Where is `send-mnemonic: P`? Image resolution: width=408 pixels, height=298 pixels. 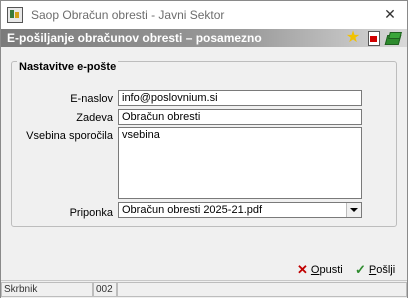
send-mnemonic: P is located at coordinates (372, 270).